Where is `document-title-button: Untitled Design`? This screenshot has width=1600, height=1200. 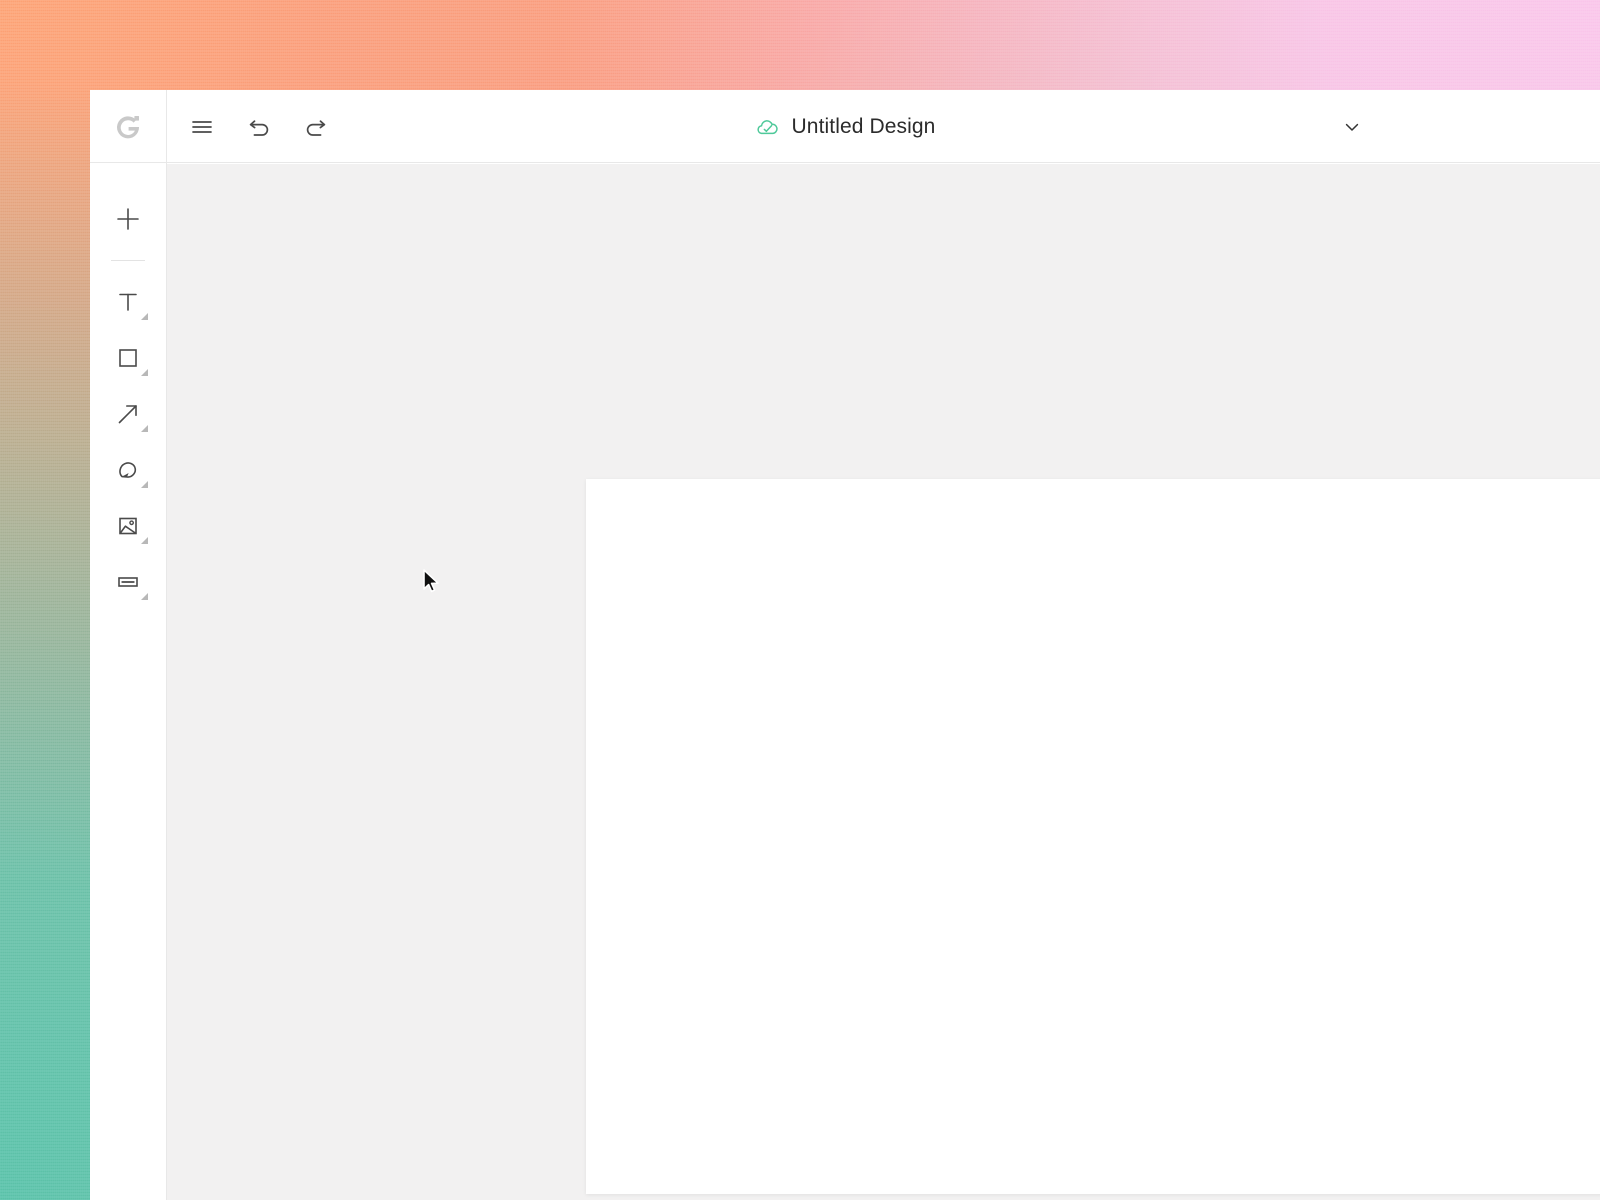 document-title-button: Untitled Design is located at coordinates (845, 127).